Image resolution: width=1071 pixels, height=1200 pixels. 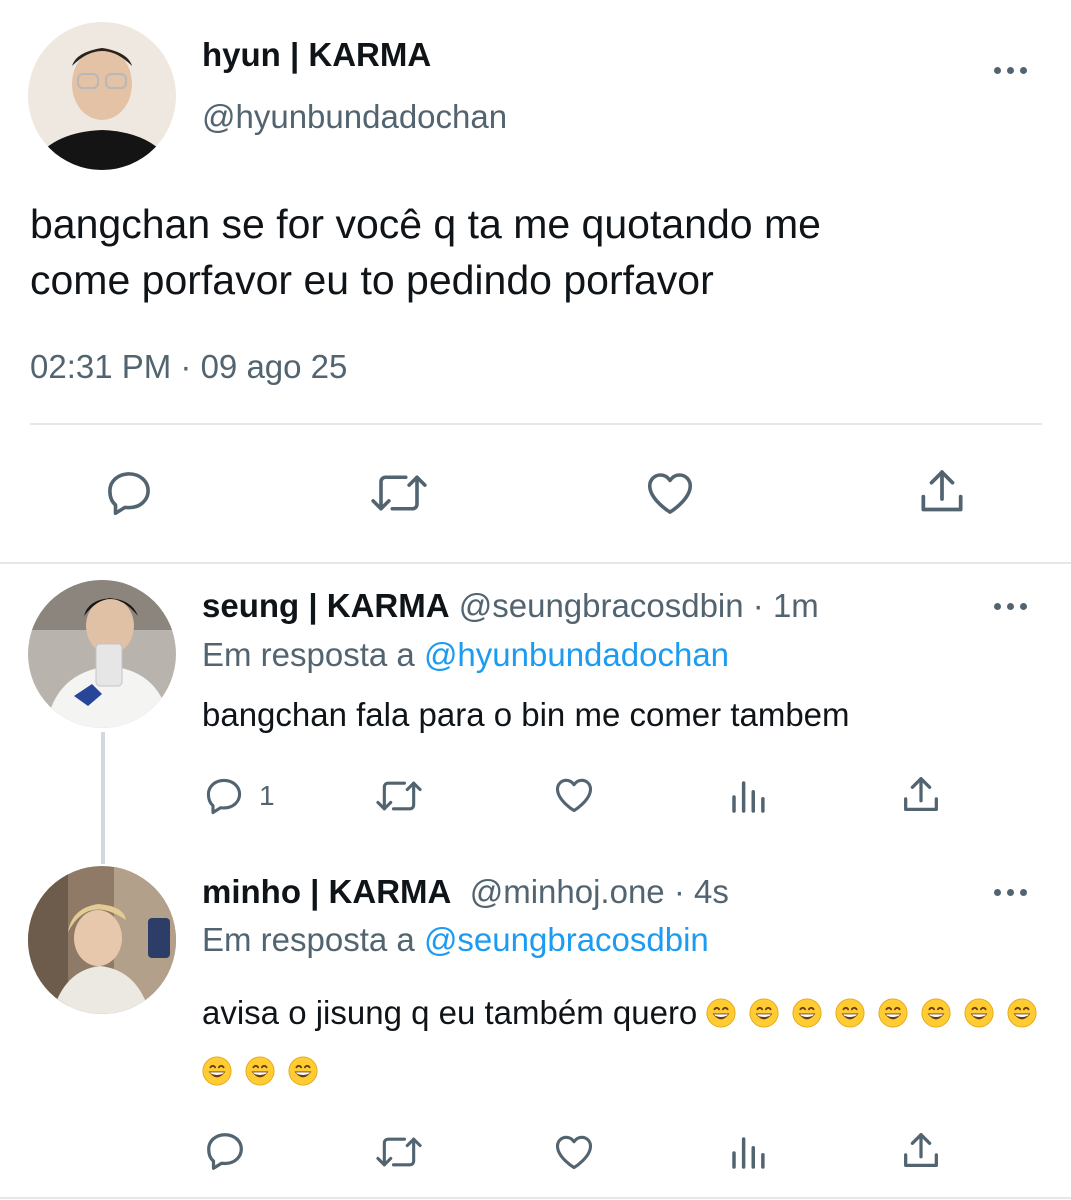 What do you see at coordinates (326, 605) in the screenshot?
I see `display-name: seung | KARMA` at bounding box center [326, 605].